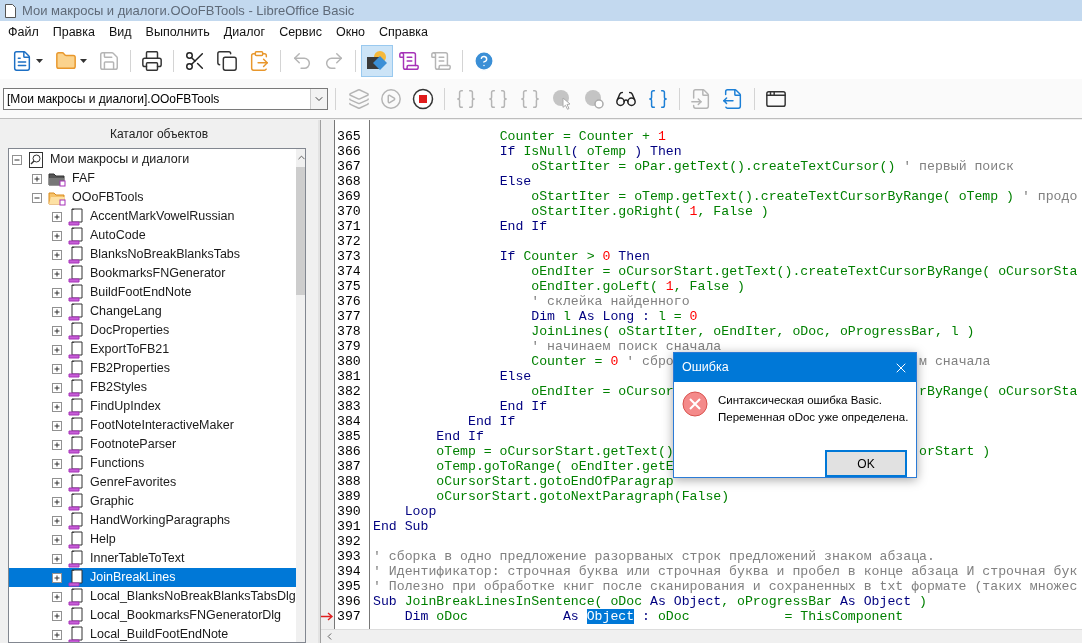  What do you see at coordinates (108, 198) in the screenshot?
I see `tree-label: OOoFBTools` at bounding box center [108, 198].